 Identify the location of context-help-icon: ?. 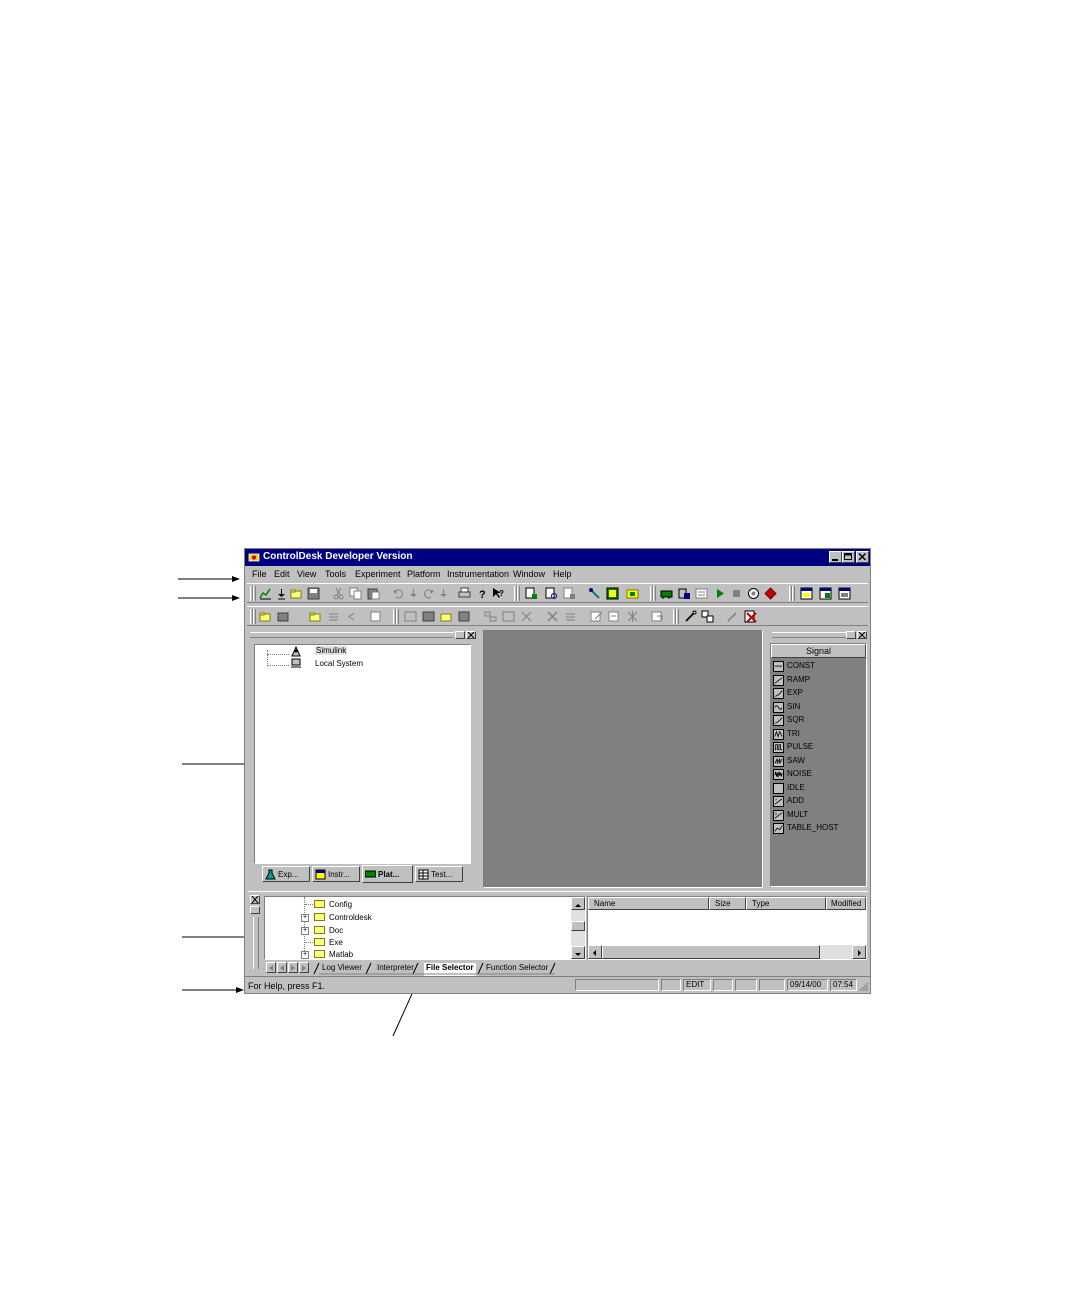
(498, 593).